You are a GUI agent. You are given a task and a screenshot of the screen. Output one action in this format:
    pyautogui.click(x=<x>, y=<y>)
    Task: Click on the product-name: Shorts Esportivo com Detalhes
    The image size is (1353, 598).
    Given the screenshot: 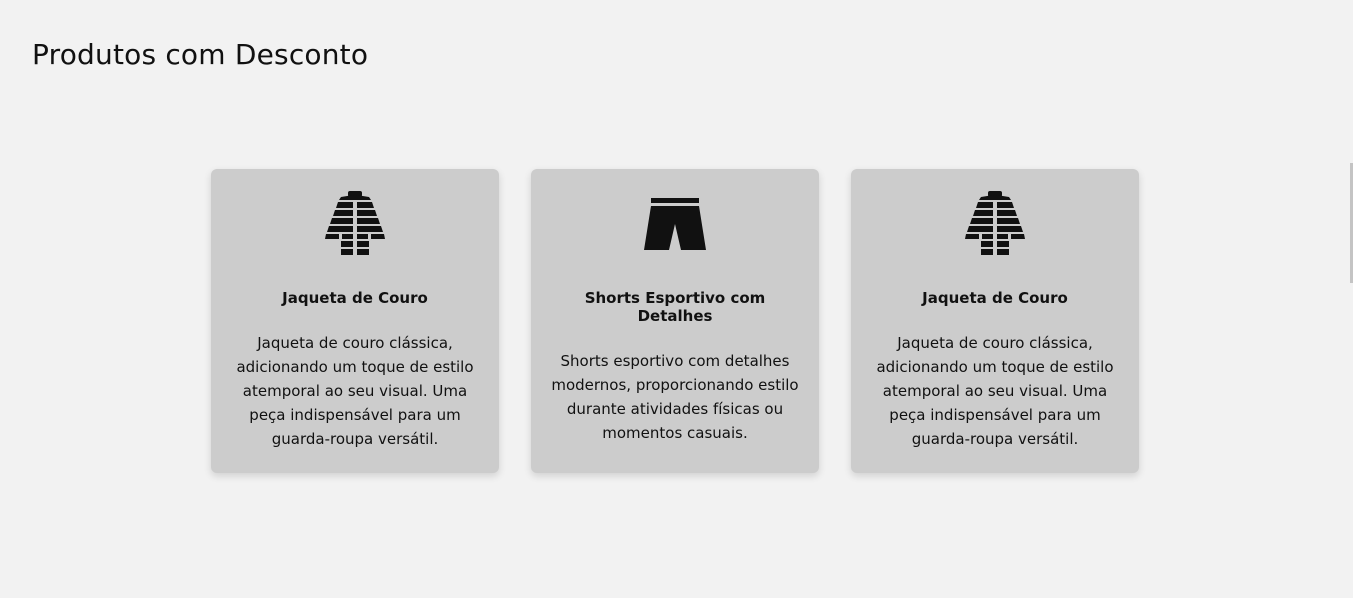 What is the action you would take?
    pyautogui.click(x=675, y=307)
    